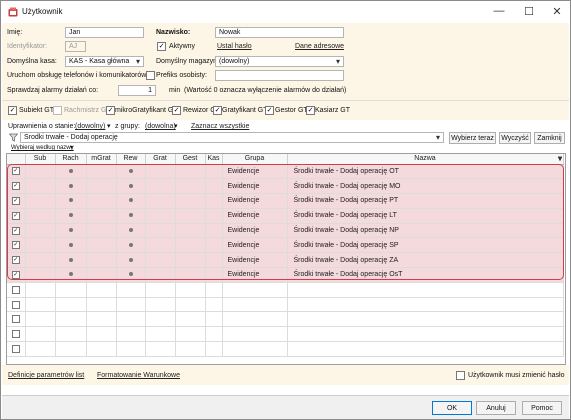 The width and height of the screenshot is (571, 420). Describe the element at coordinates (425, 159) in the screenshot. I see `col-nazwa: Nazwa` at that location.